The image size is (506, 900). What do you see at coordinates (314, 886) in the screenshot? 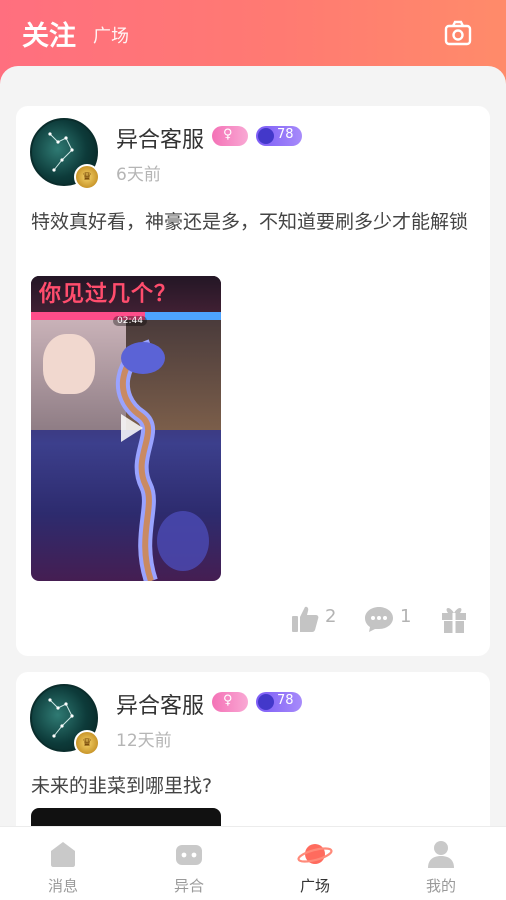
I see `tab-label: 广场` at bounding box center [314, 886].